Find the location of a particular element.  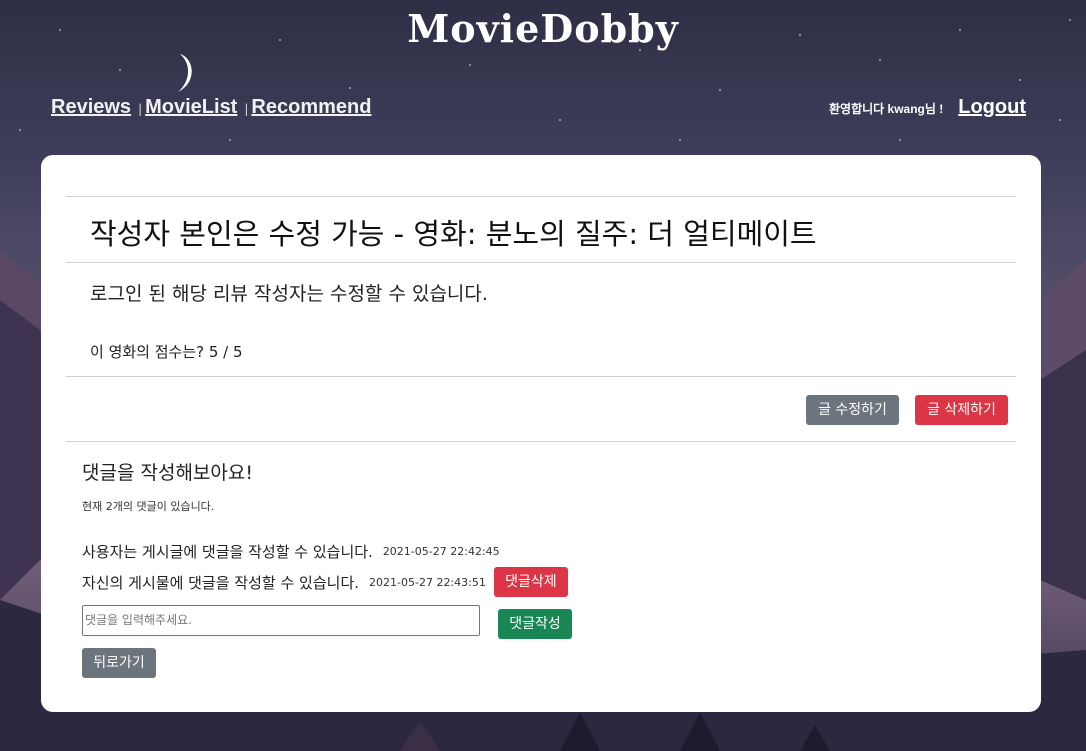

submit-comment-button: 댓글작성 is located at coordinates (535, 624).